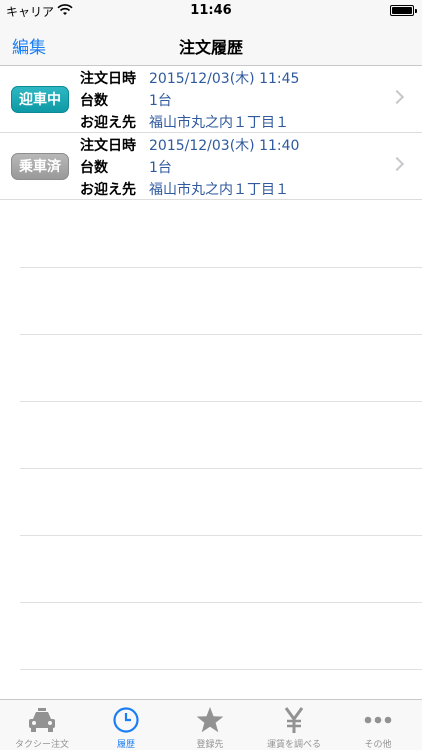 The height and width of the screenshot is (750, 422). What do you see at coordinates (210, 745) in the screenshot?
I see `tab-label: 登録先` at bounding box center [210, 745].